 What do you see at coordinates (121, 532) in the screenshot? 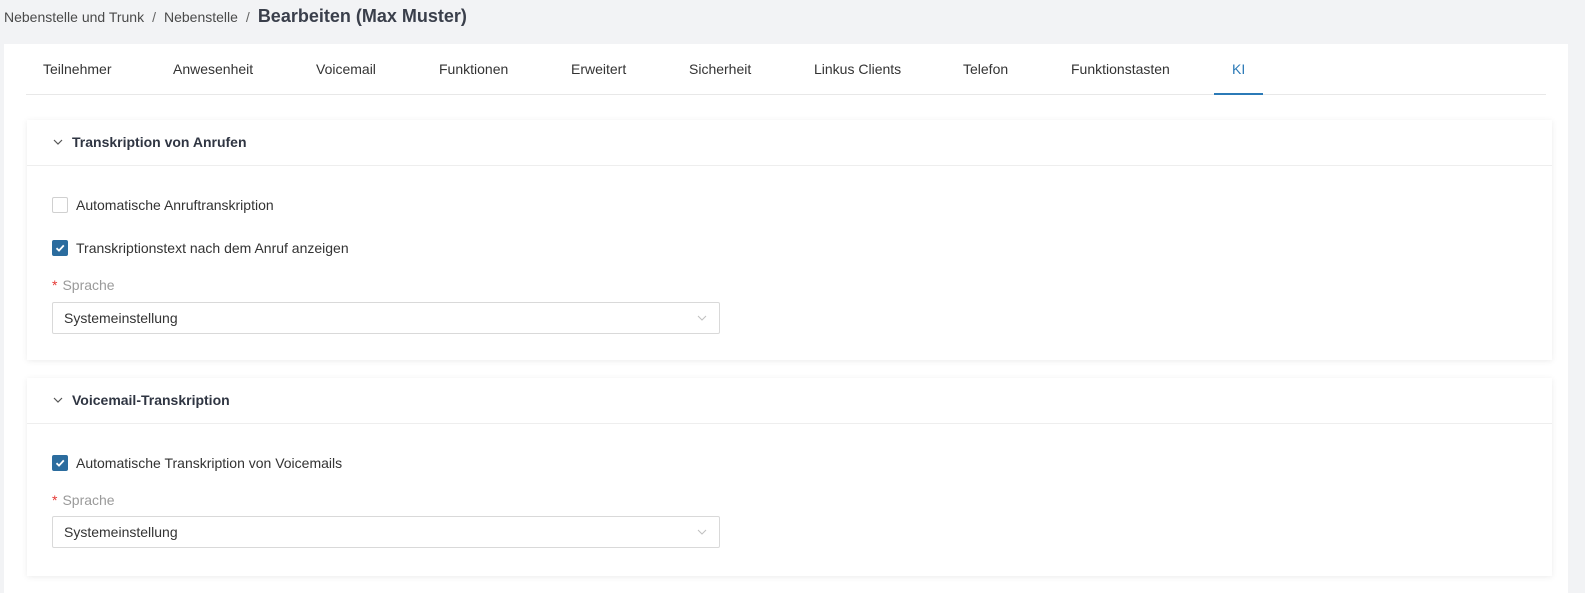
I see `voicemail-language-value: Systemeinstellung` at bounding box center [121, 532].